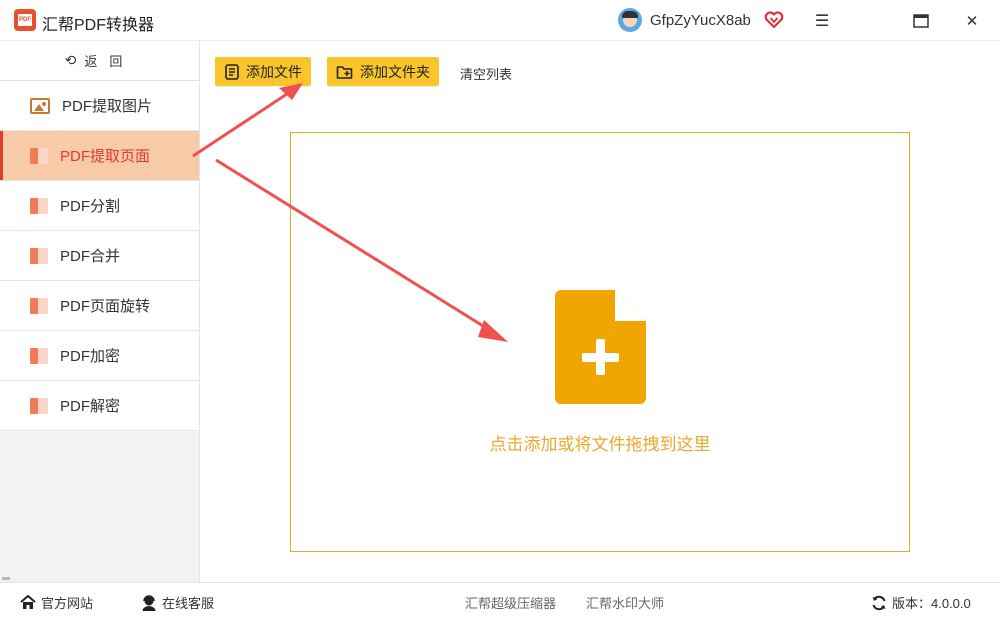 The height and width of the screenshot is (617, 1000). I want to click on sidebar-item-label: PDF提取图片, so click(107, 106).